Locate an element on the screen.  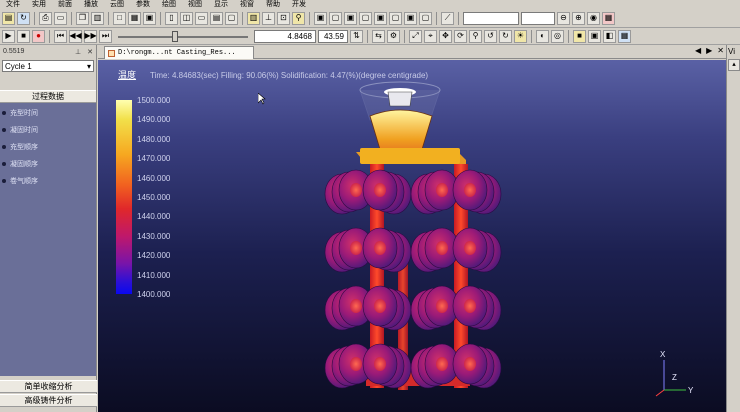
zoom-in-icon: ⊕ is located at coordinates (578, 18).